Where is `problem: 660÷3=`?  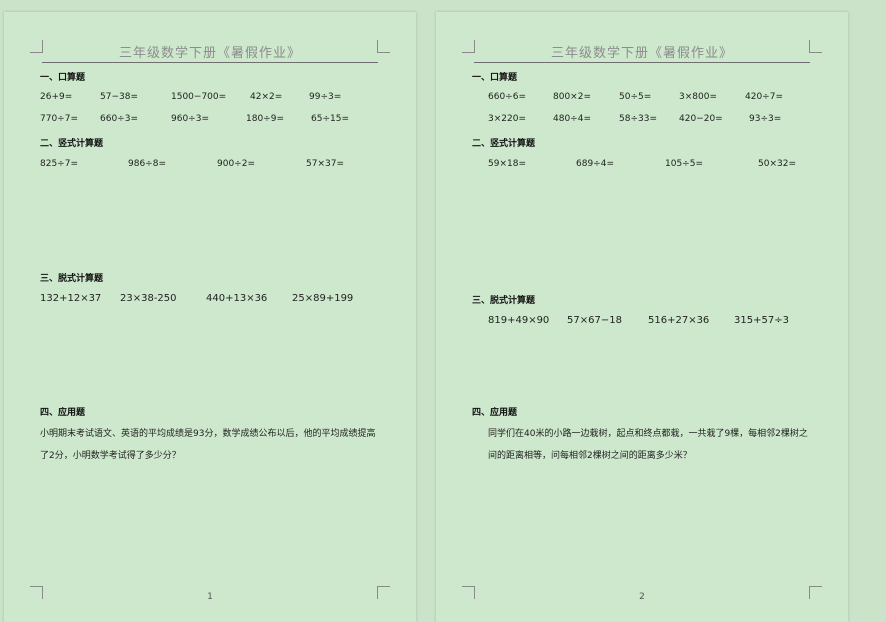
problem: 660÷3= is located at coordinates (119, 119).